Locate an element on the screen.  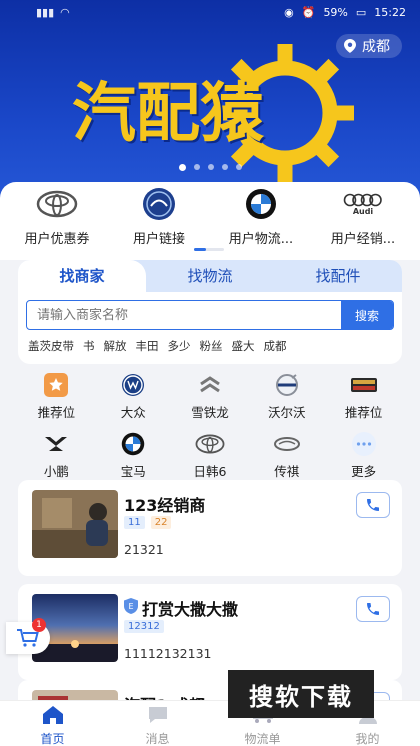
search-bar: 搜索 is located at coordinates (210, 315).